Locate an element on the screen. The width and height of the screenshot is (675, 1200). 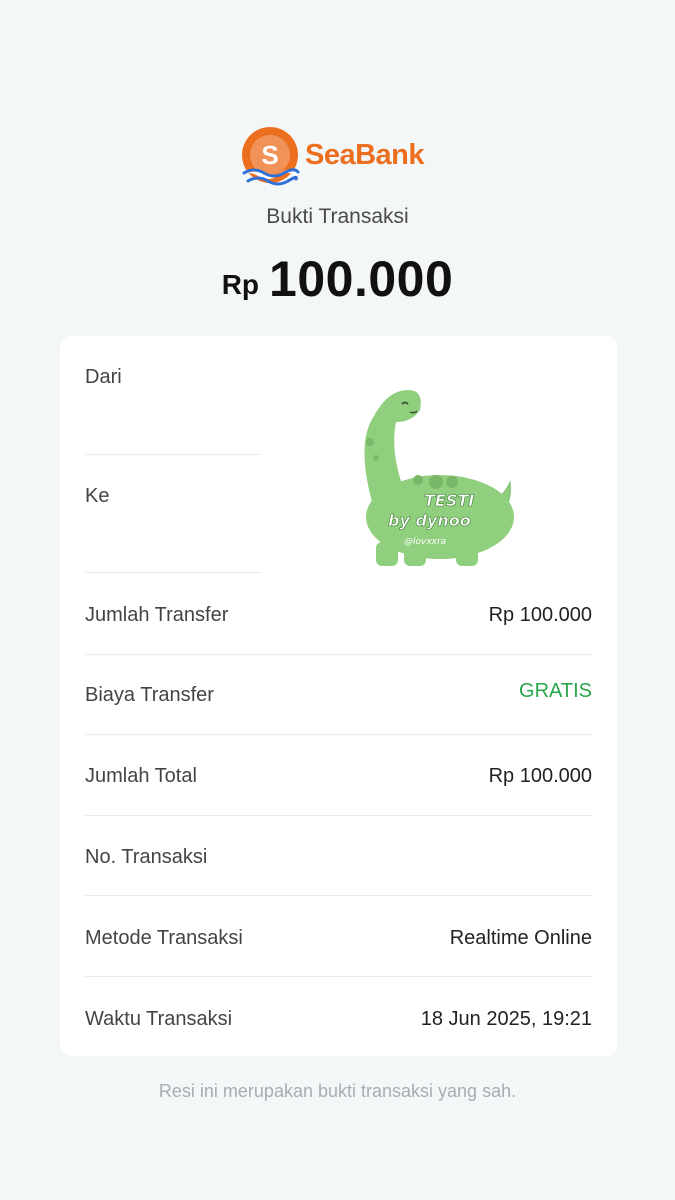
detail-label: Jumlah Transfer is located at coordinates (157, 615).